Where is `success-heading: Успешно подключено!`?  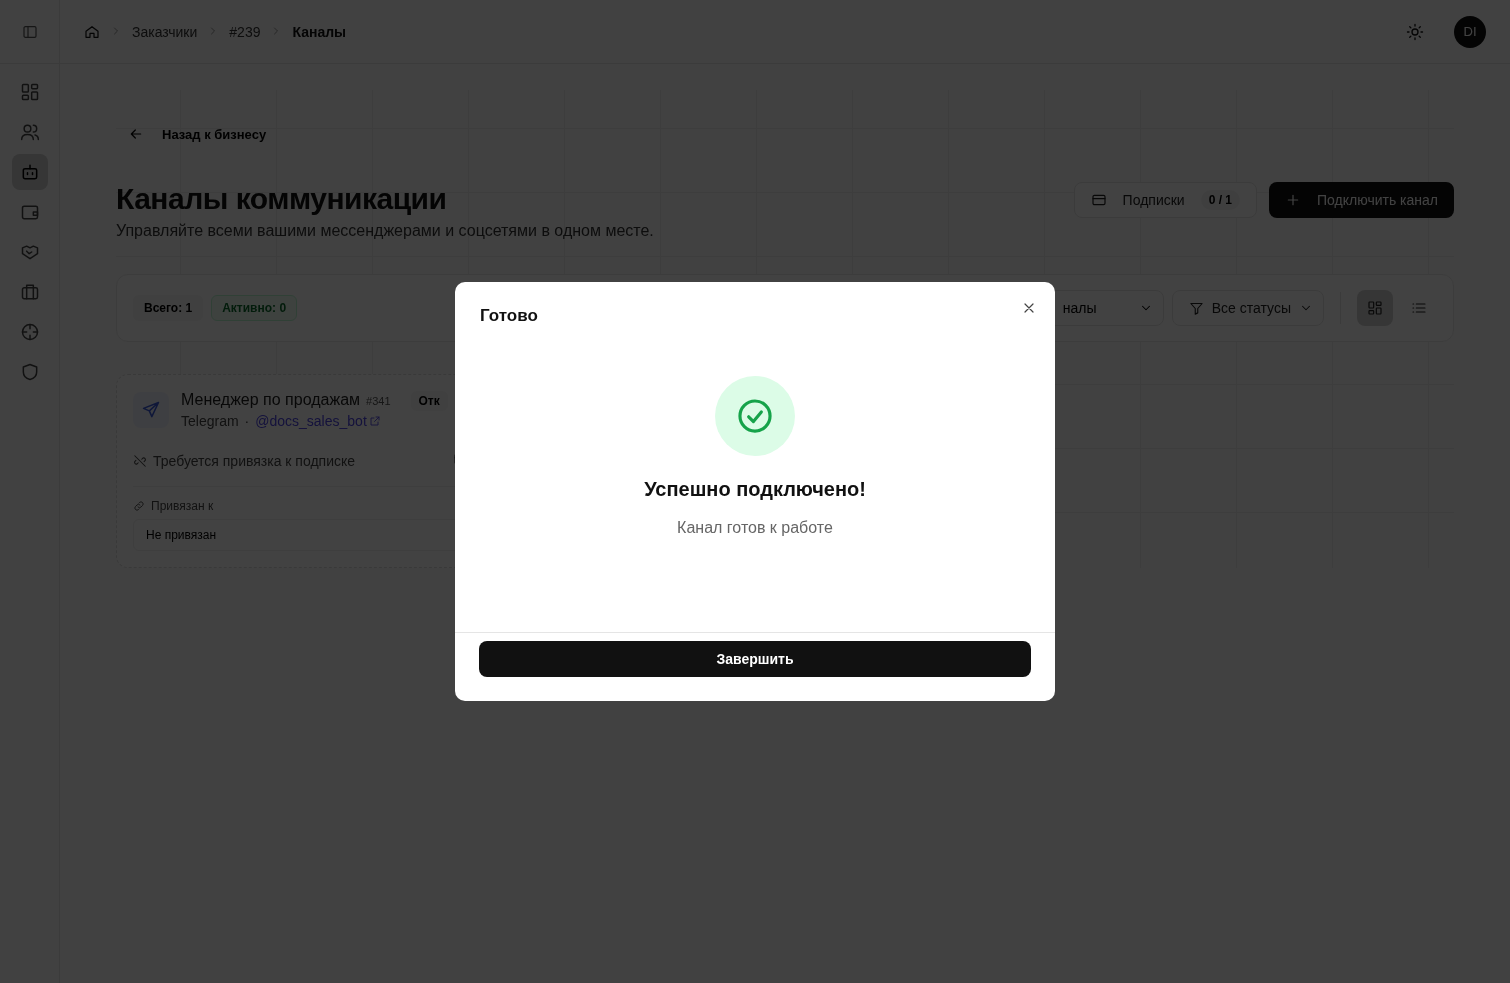 success-heading: Успешно подключено! is located at coordinates (755, 489).